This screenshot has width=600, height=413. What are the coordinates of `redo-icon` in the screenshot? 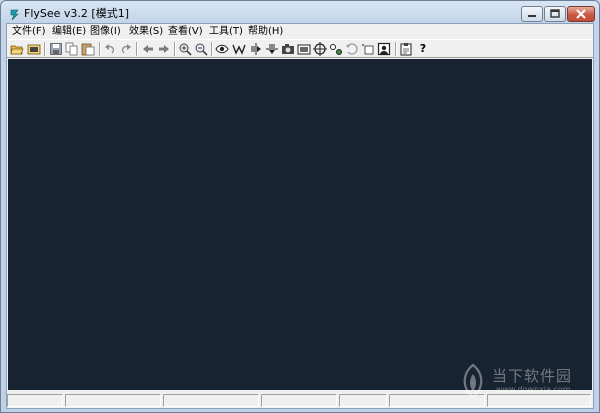 It's located at (126, 49).